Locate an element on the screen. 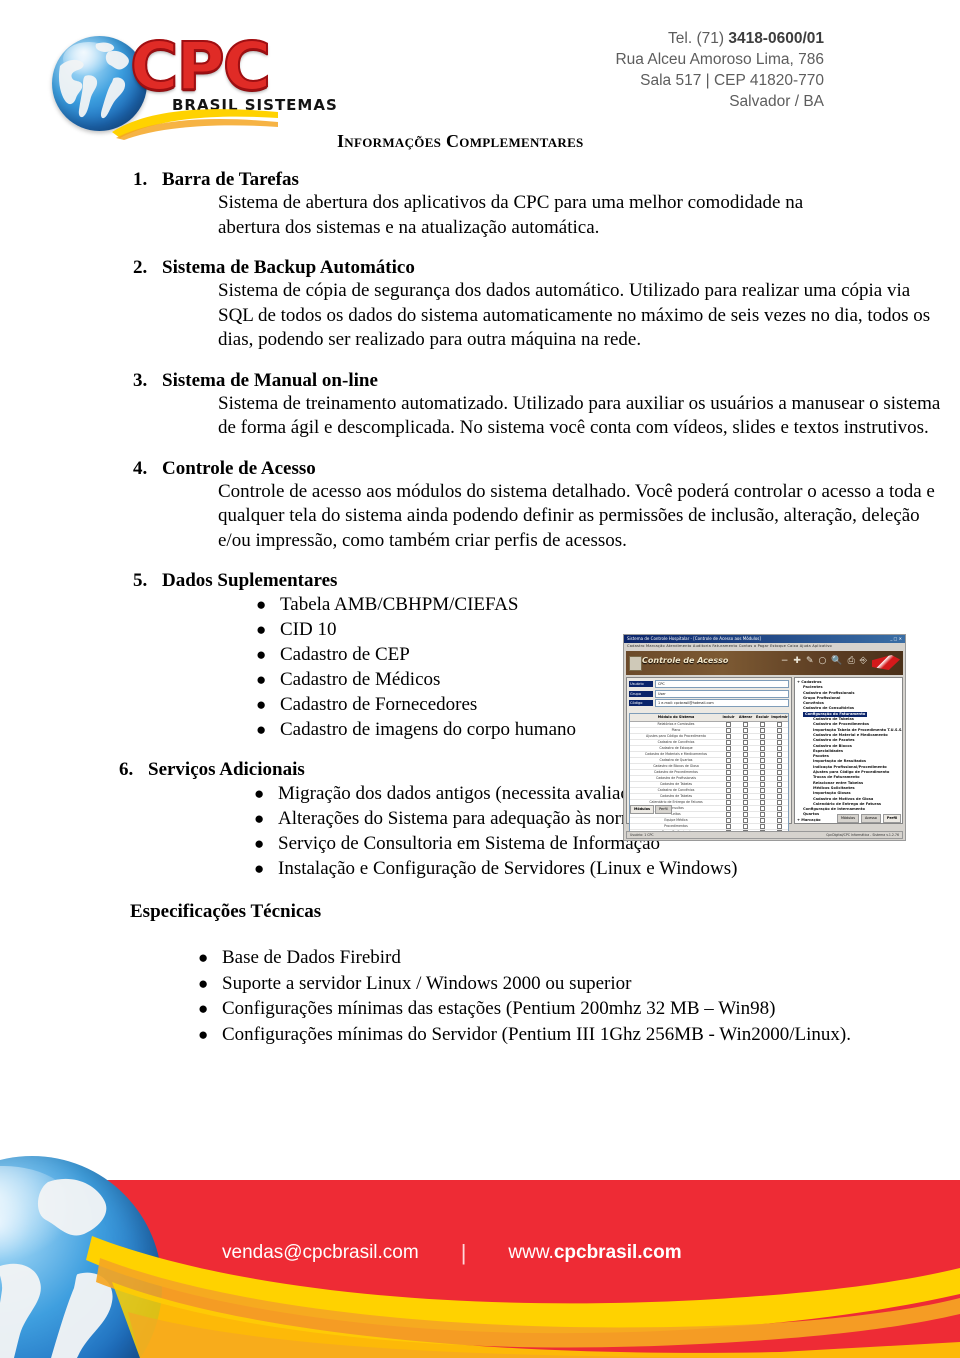  cancel-icon: ○ is located at coordinates (823, 661).